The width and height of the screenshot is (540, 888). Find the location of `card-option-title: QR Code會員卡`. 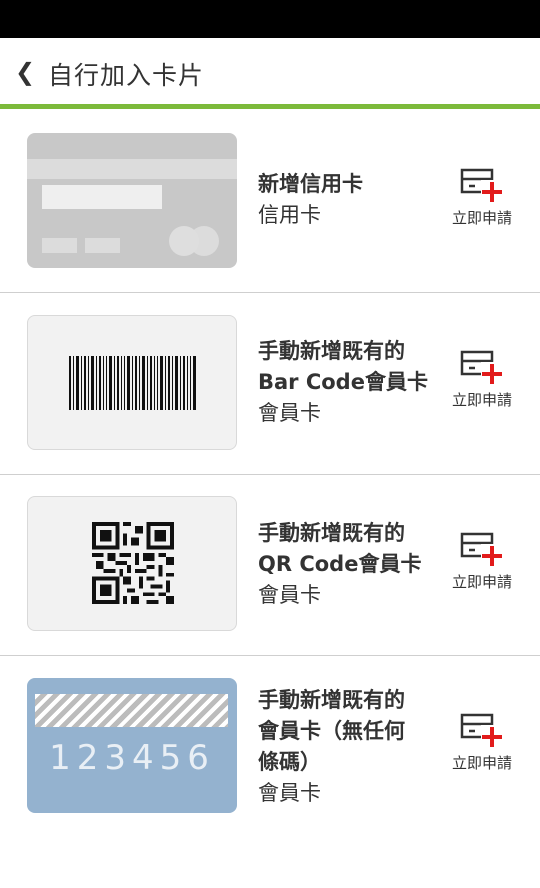

card-option-title: QR Code會員卡 is located at coordinates (340, 564).